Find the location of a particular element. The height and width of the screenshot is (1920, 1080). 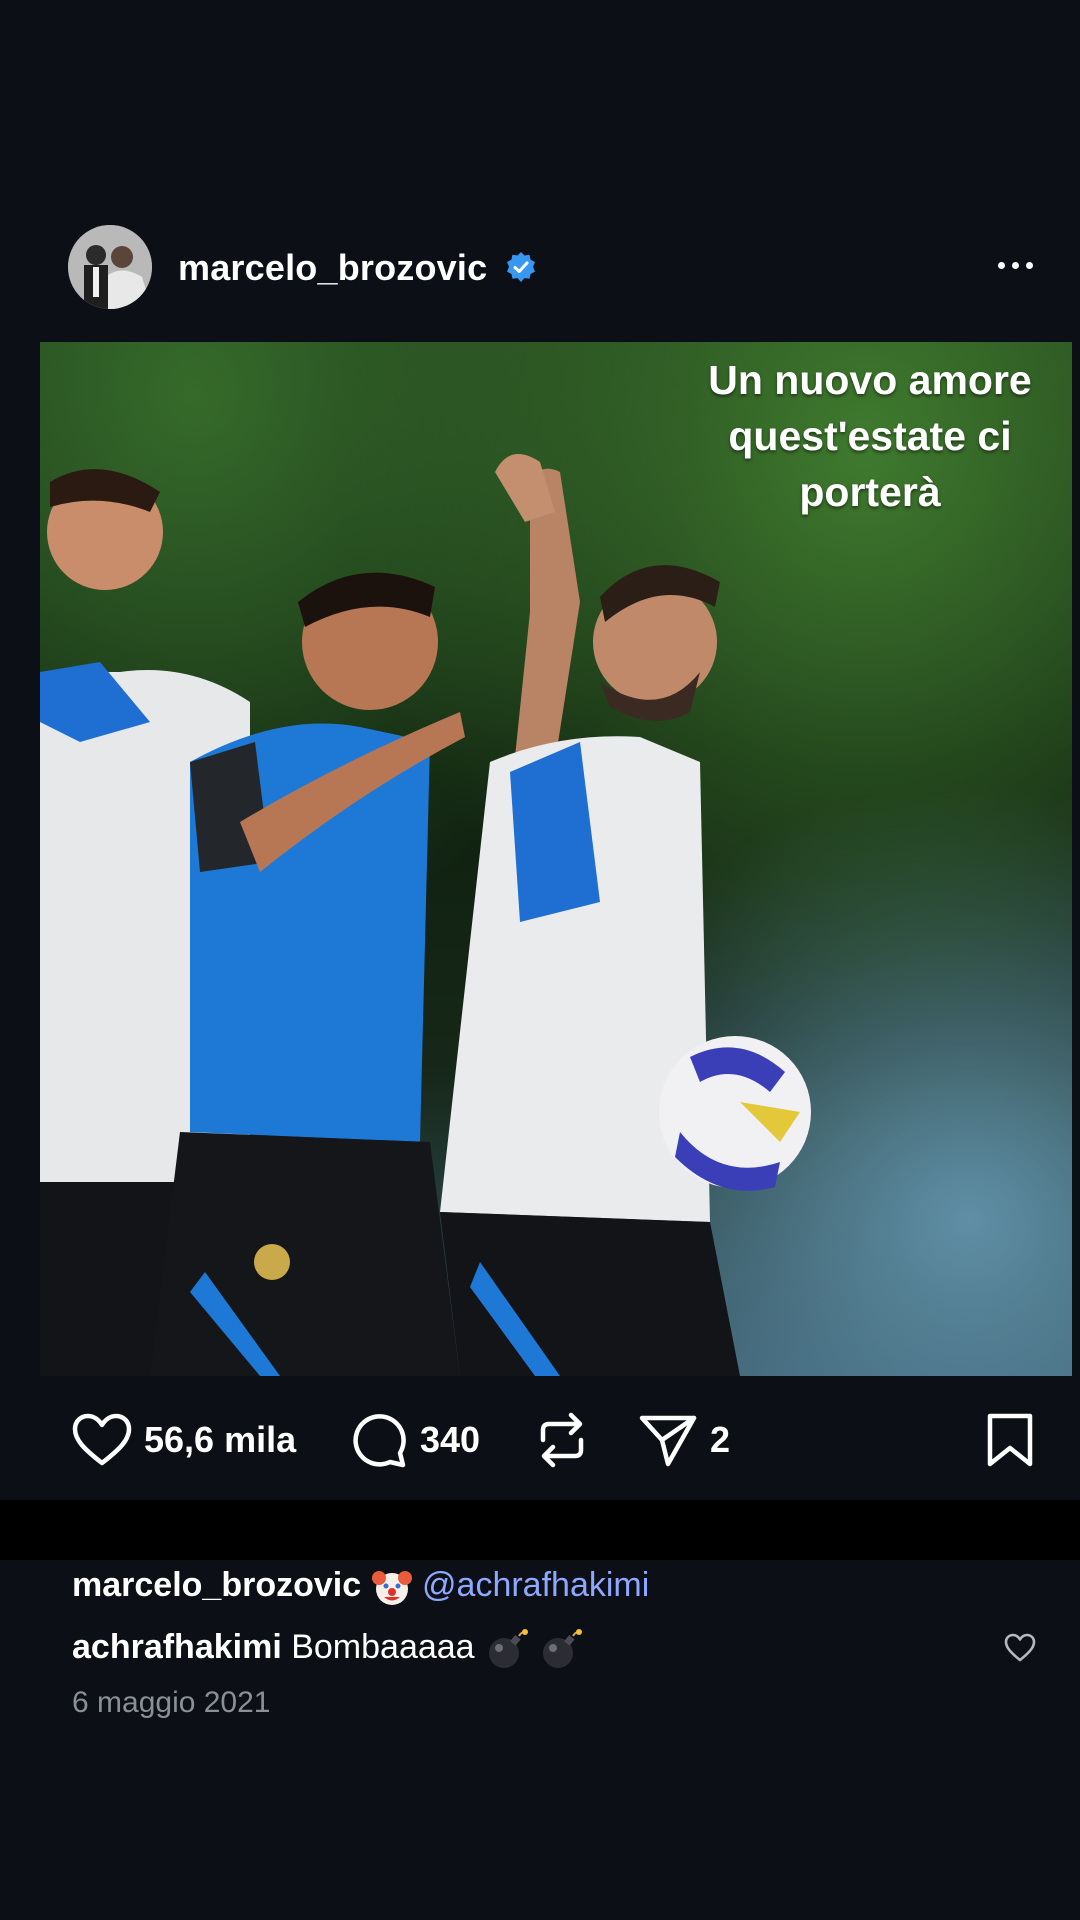

like-count: 56,6 mila is located at coordinates (220, 1439).